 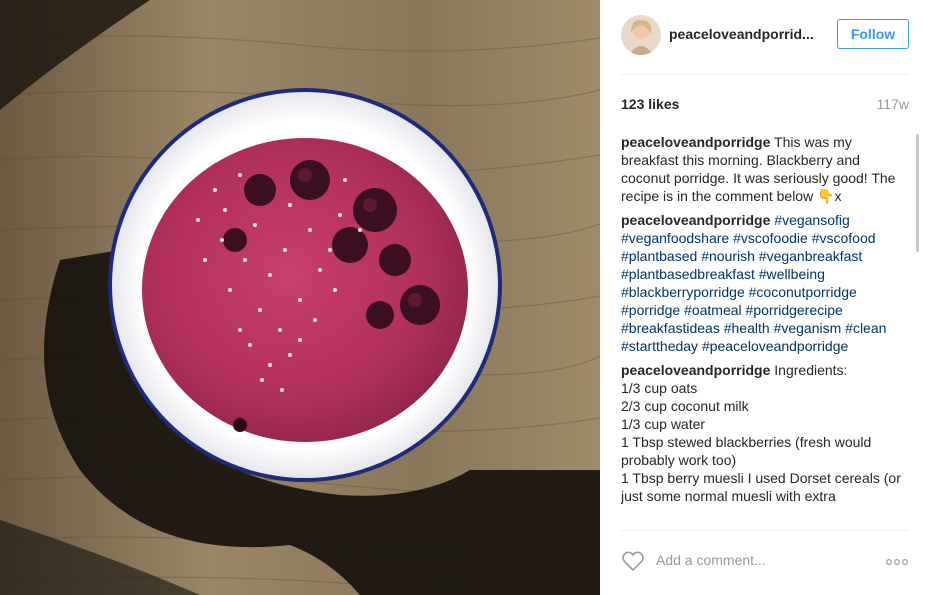 I want to click on post-header: peaceloveandporrid... Follow, so click(x=764, y=37).